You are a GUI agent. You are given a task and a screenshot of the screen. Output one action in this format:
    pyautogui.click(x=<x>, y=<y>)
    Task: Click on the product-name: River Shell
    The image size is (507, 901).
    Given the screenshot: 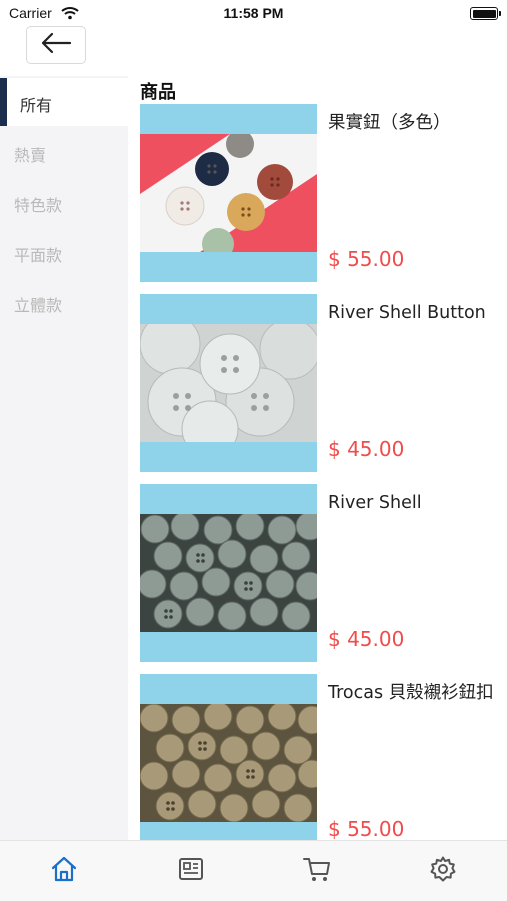 What is the action you would take?
    pyautogui.click(x=375, y=503)
    